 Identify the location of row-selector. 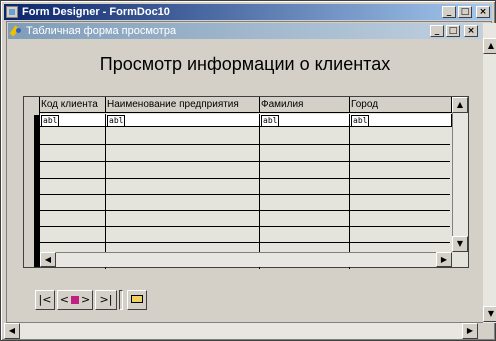
(32, 182).